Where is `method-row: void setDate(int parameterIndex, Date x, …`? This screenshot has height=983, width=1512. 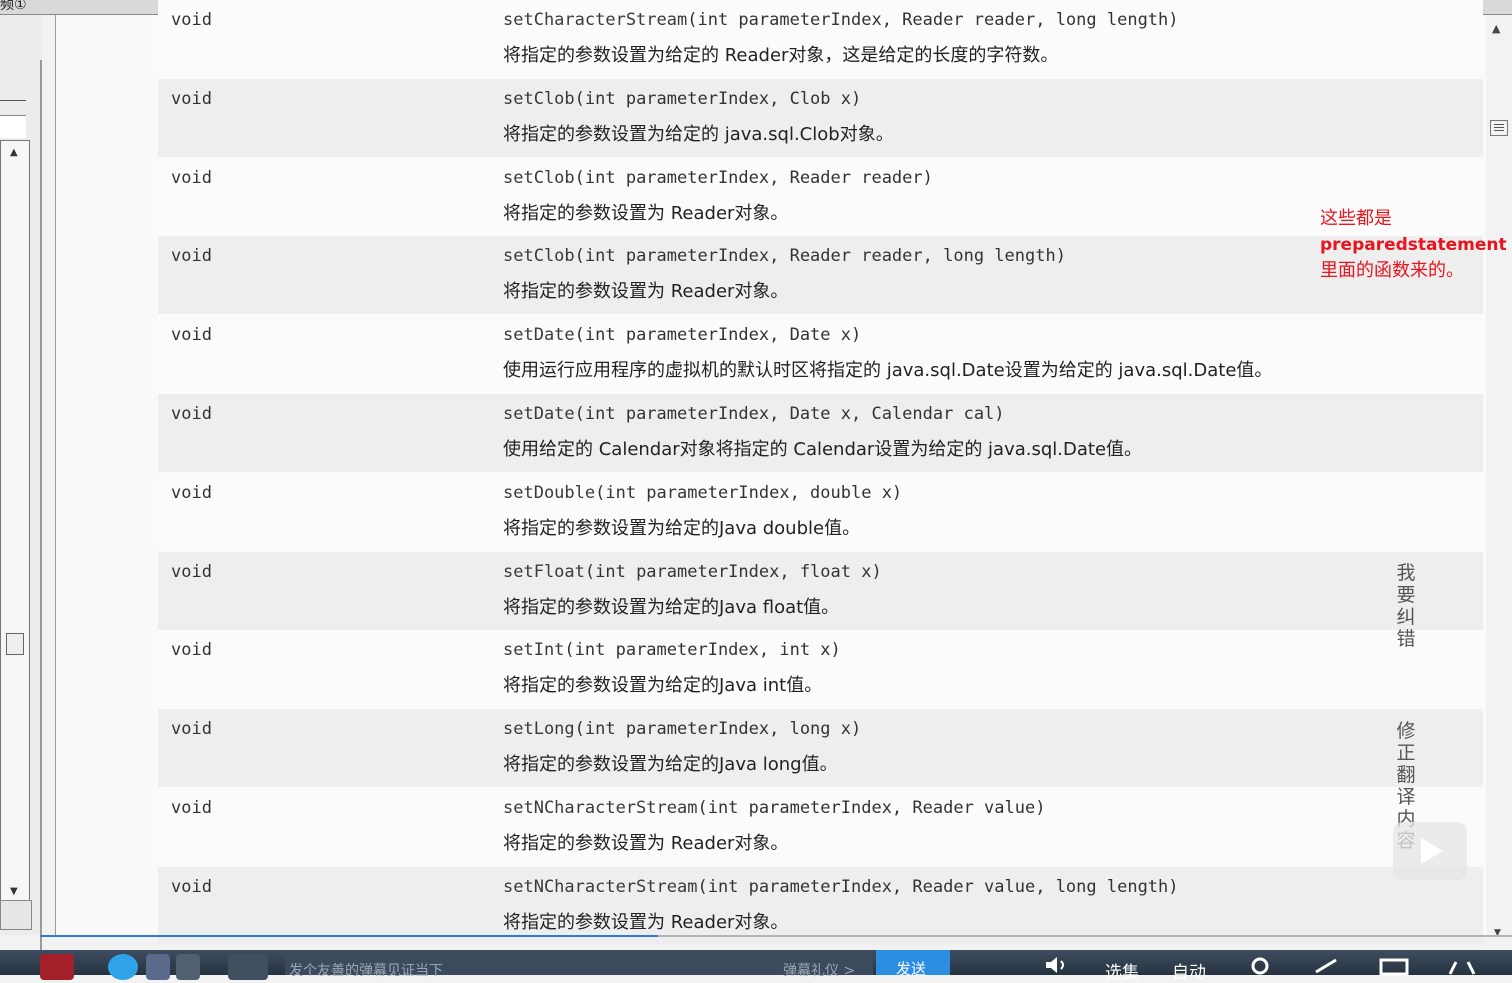
method-row: void setDate(int parameterIndex, Date x, … is located at coordinates (820, 433).